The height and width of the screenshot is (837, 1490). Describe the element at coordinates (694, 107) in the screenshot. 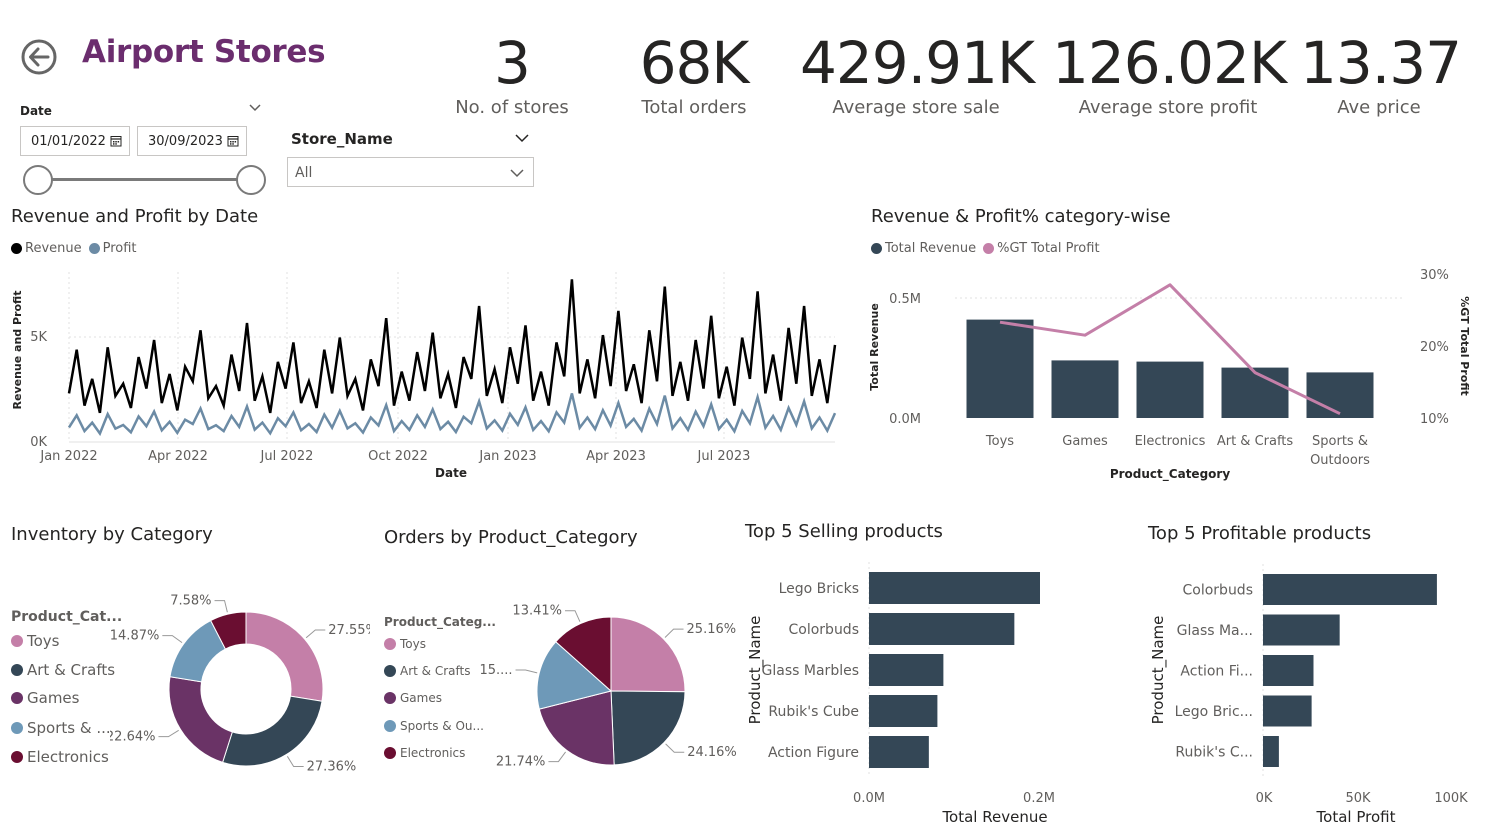

I see `kpi-label: Total orders` at that location.